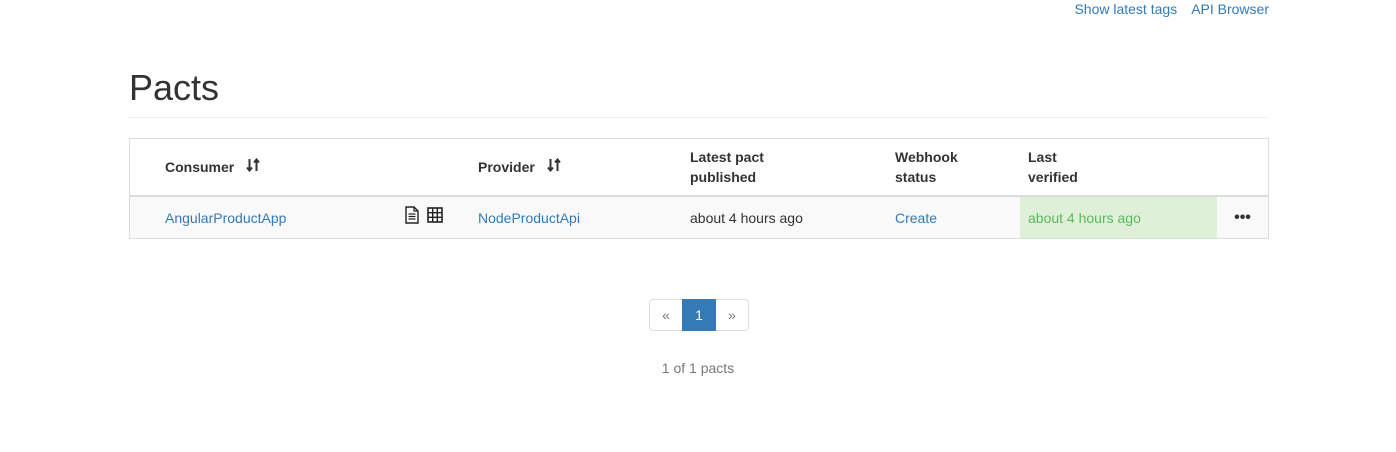 The image size is (1396, 452). I want to click on header-spacer, so click(147, 168).